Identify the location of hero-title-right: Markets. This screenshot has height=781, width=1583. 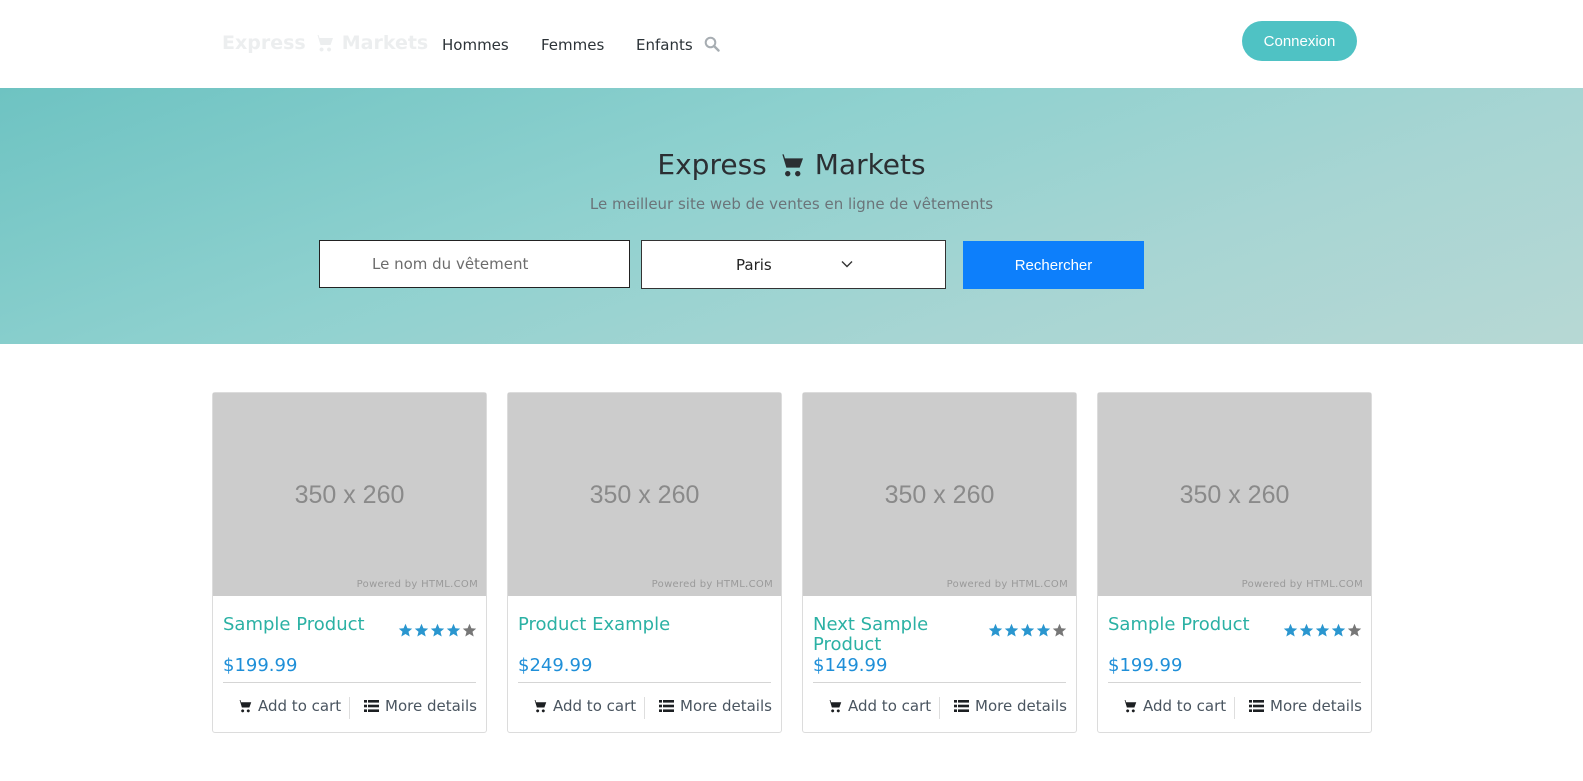
(870, 164).